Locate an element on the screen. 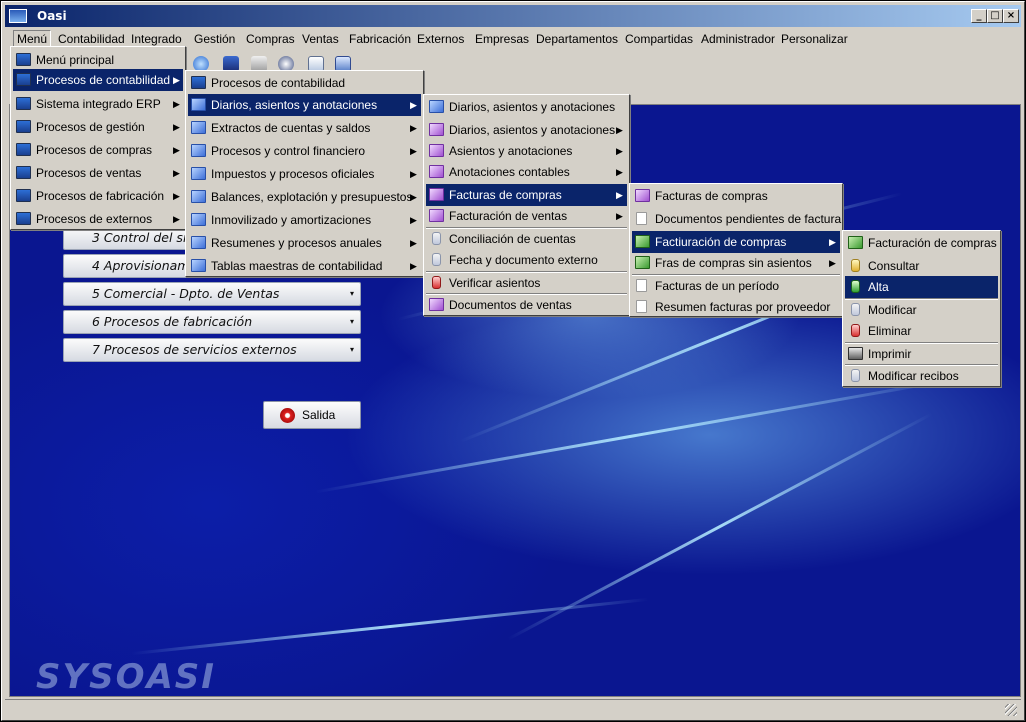 This screenshot has height=722, width=1026. menu-item-diarios-asientos: Diarios, asientos y anotaciones ▶ is located at coordinates (304, 105).